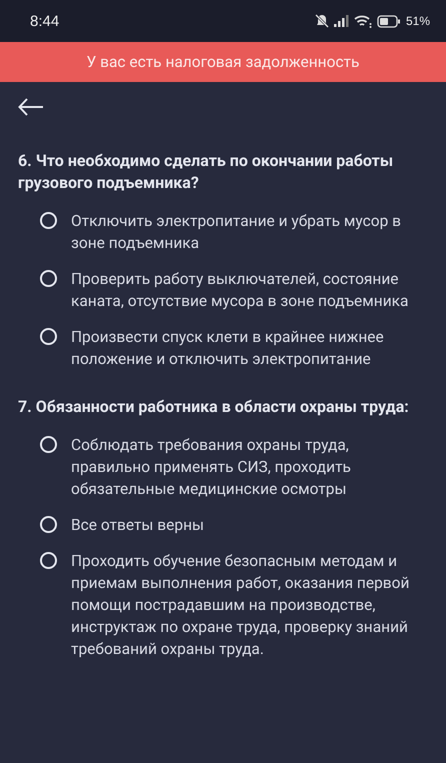 This screenshot has width=446, height=763. Describe the element at coordinates (45, 21) in the screenshot. I see `status-time: 8:44` at that location.